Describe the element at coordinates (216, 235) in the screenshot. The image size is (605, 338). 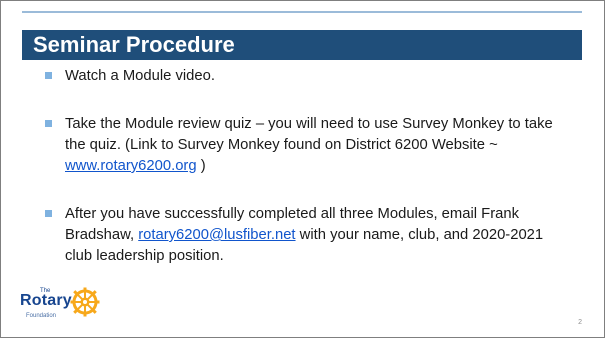
I see `email-link: rotary6200@lusfiber.net` at that location.